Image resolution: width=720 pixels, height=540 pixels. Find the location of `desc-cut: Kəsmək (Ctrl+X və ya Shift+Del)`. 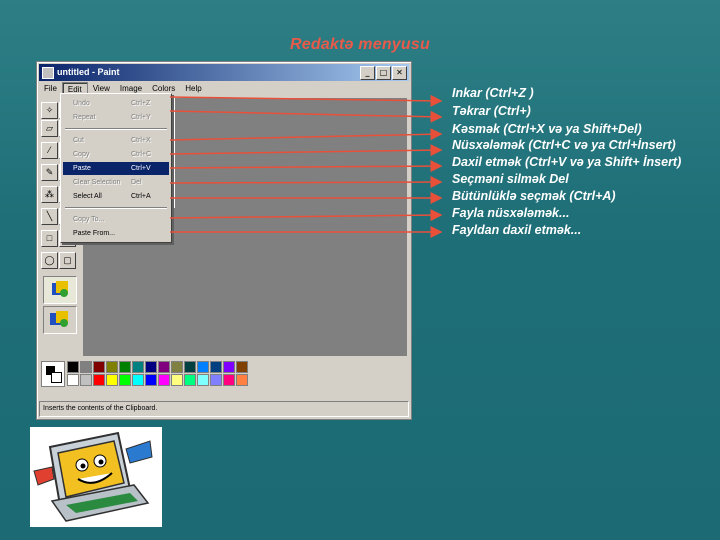

desc-cut: Kəsmək (Ctrl+X və ya Shift+Del) is located at coordinates (547, 129).